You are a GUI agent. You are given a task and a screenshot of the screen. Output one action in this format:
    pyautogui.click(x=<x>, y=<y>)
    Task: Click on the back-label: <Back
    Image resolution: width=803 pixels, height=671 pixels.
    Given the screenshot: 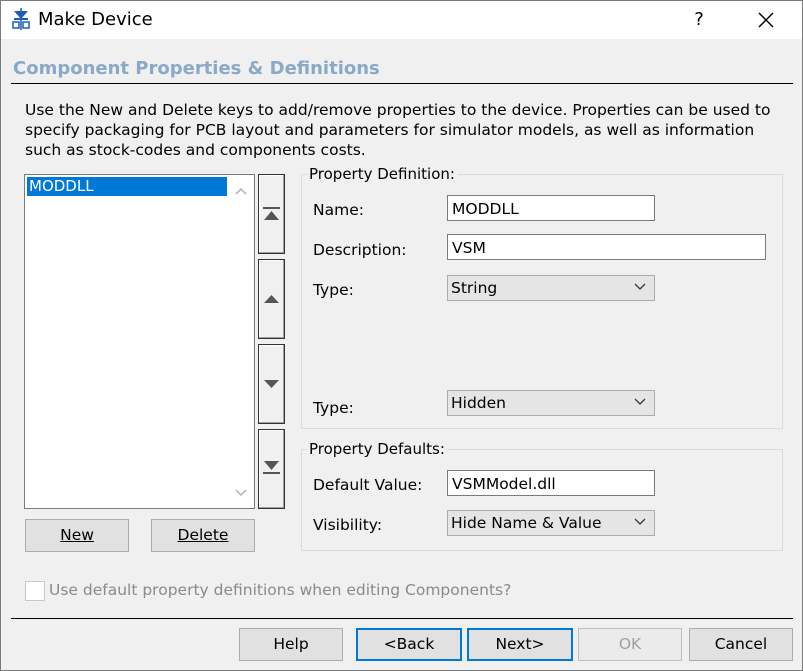 What is the action you would take?
    pyautogui.click(x=409, y=644)
    